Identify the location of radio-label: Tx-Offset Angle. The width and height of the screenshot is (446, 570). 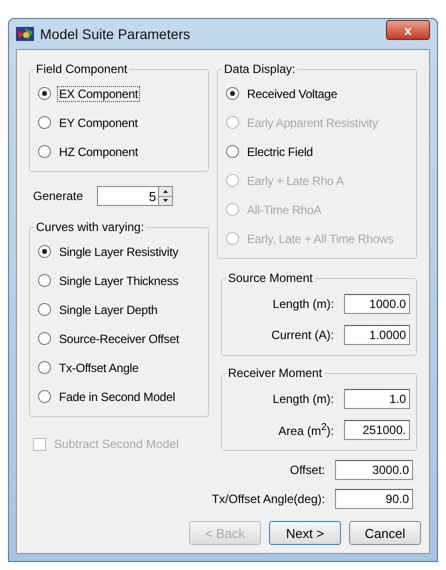
(99, 367).